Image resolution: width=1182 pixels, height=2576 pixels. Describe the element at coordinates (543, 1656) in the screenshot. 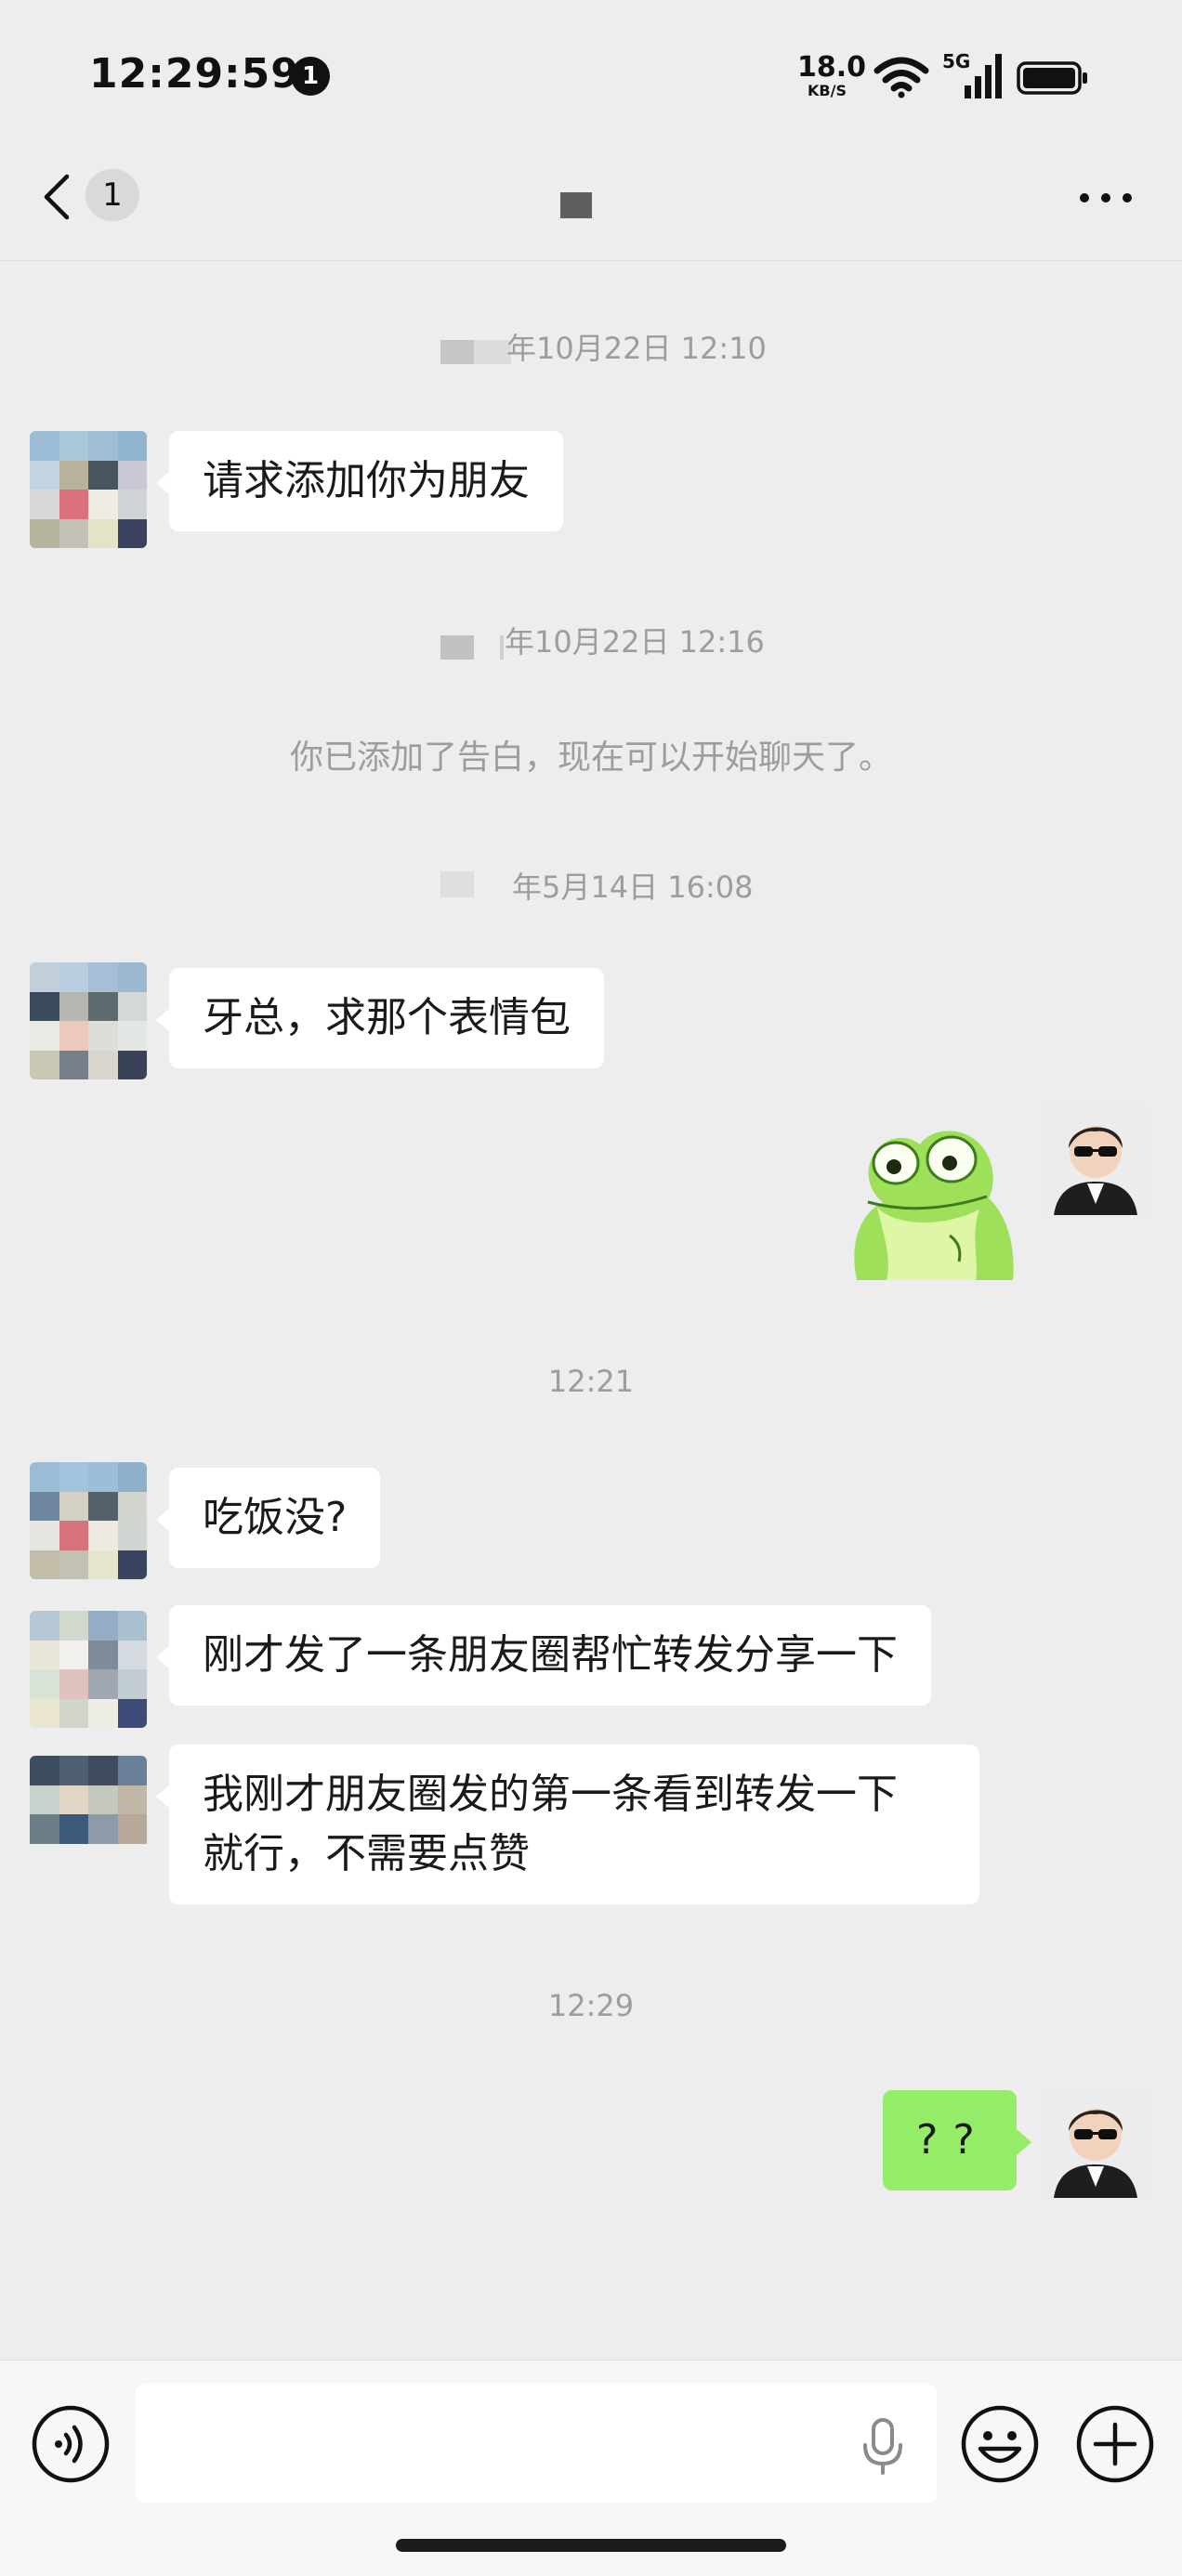

I see `message-bubble: 刚才发了一条朋友圈帮忙转发分享一下` at that location.